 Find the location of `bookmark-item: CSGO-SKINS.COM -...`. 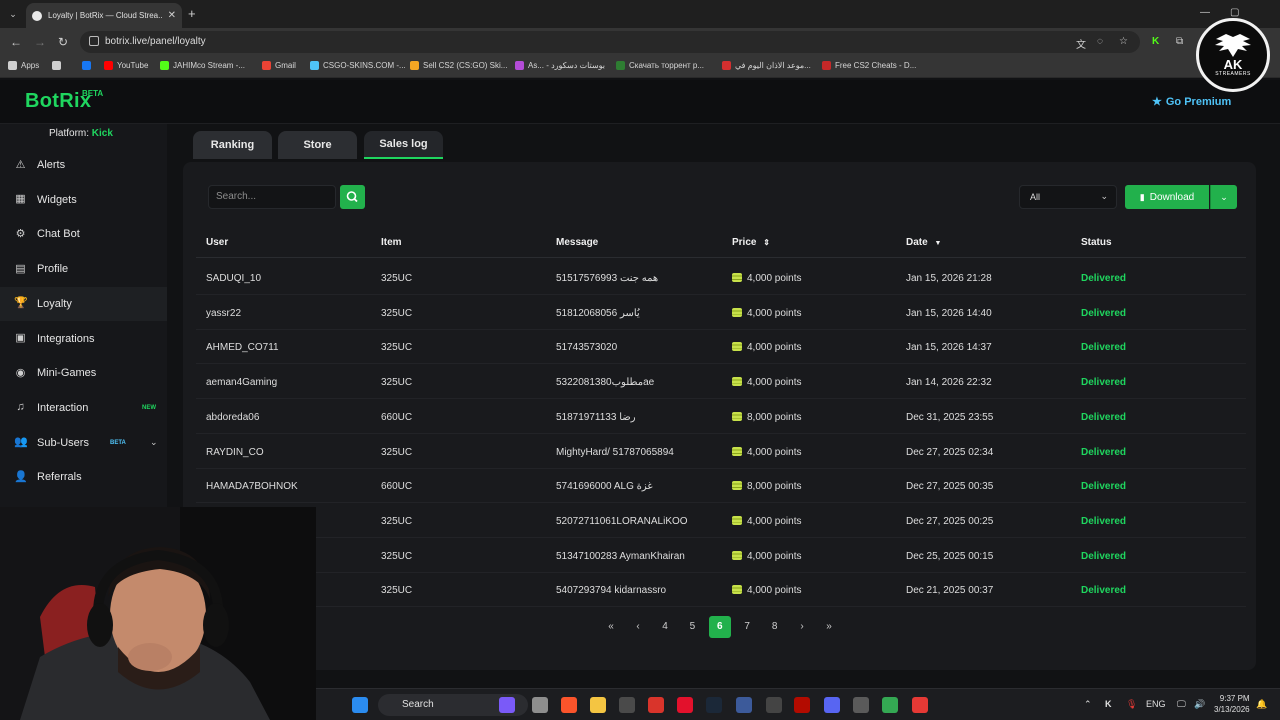

bookmark-item: CSGO-SKINS.COM -... is located at coordinates (358, 65).